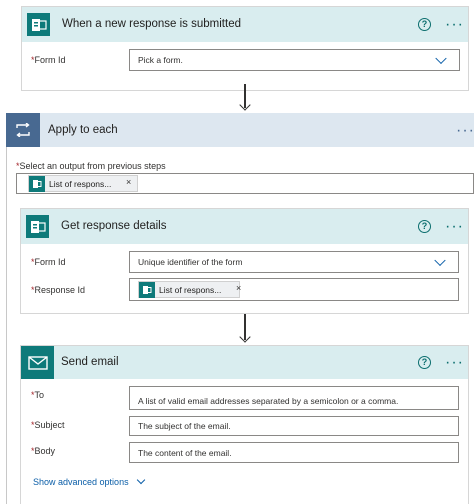  What do you see at coordinates (294, 289) in the screenshot?
I see `response-id-field: List of respons... ×` at bounding box center [294, 289].